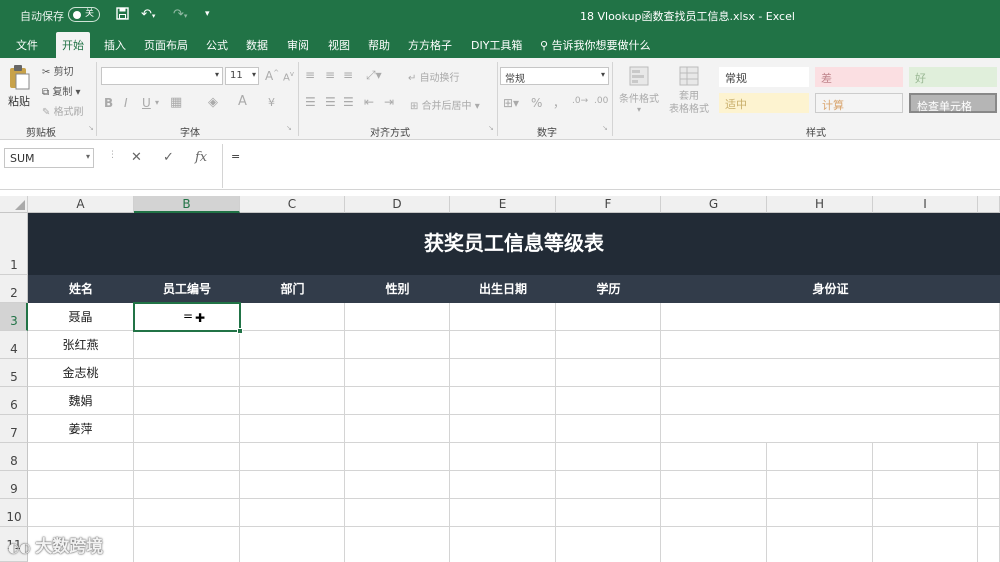  I want to click on header-cell-education: 学历, so click(608, 289).